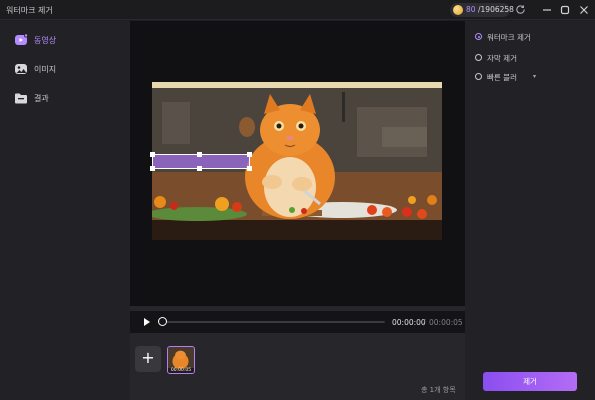 The height and width of the screenshot is (400, 595). I want to click on total-time: 00:00:05, so click(446, 322).